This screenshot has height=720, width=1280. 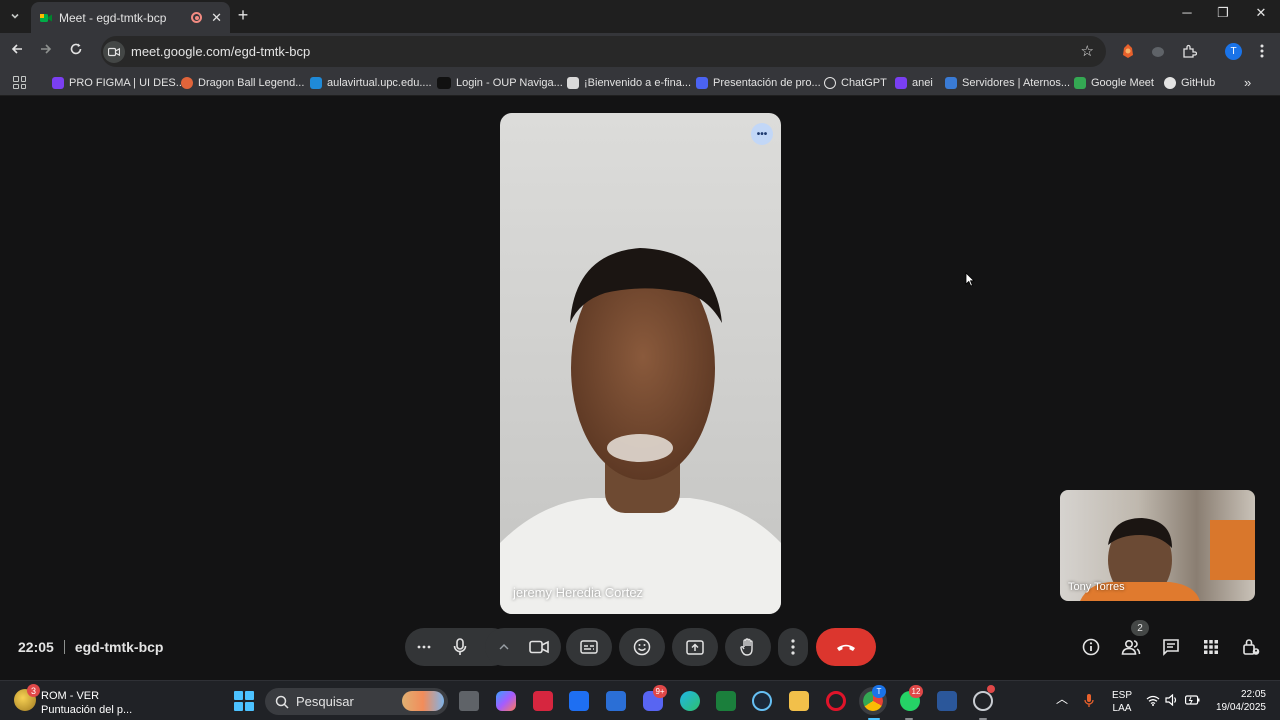 I want to click on task-view-icon, so click(x=469, y=701).